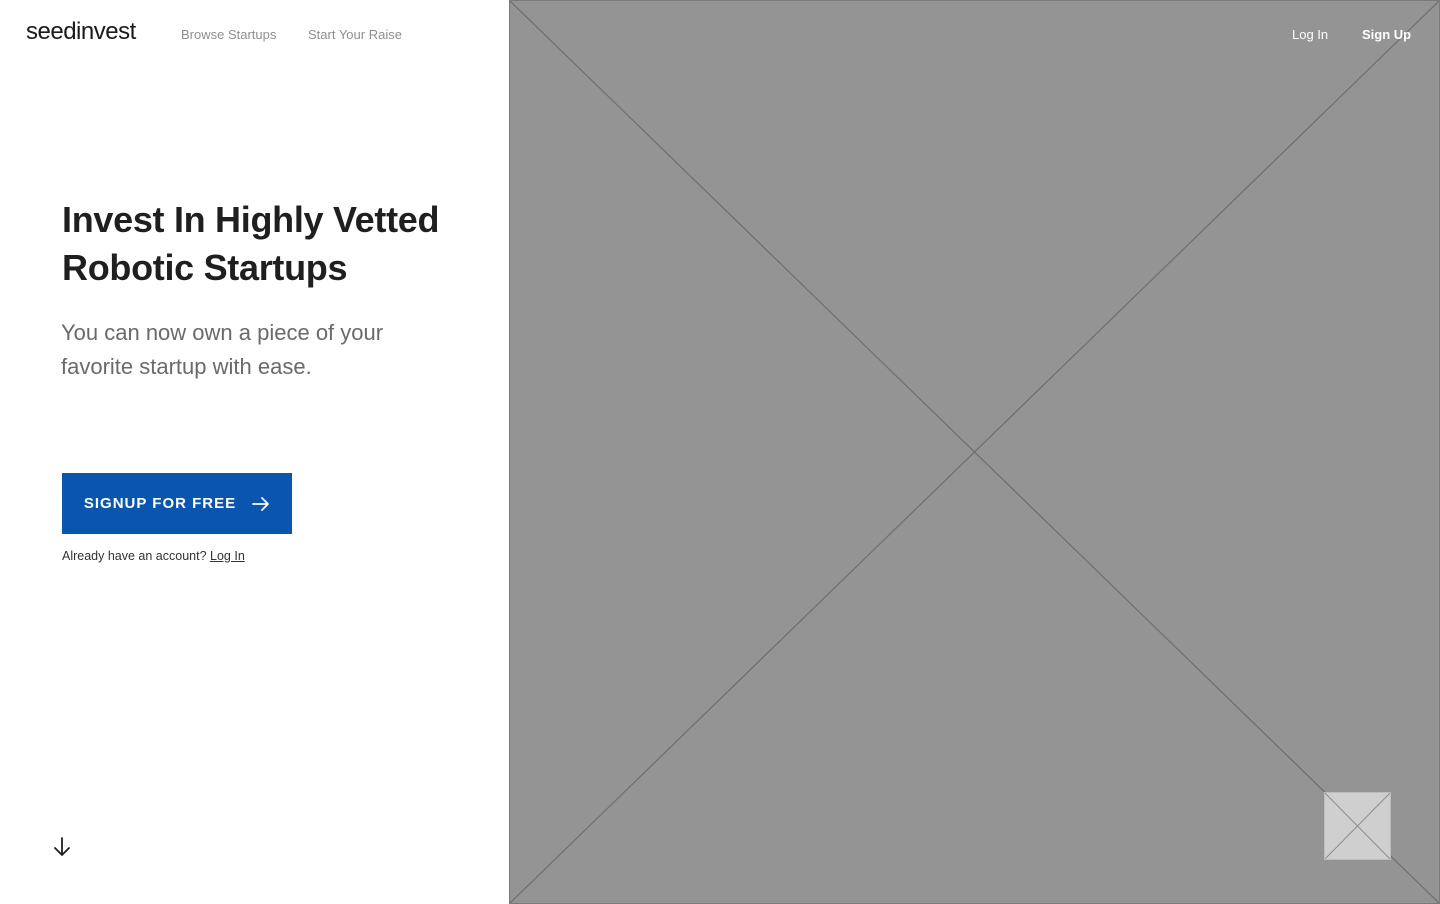 This screenshot has width=1440, height=904. Describe the element at coordinates (228, 35) in the screenshot. I see `nav-browse-startups: Browse Startups` at that location.